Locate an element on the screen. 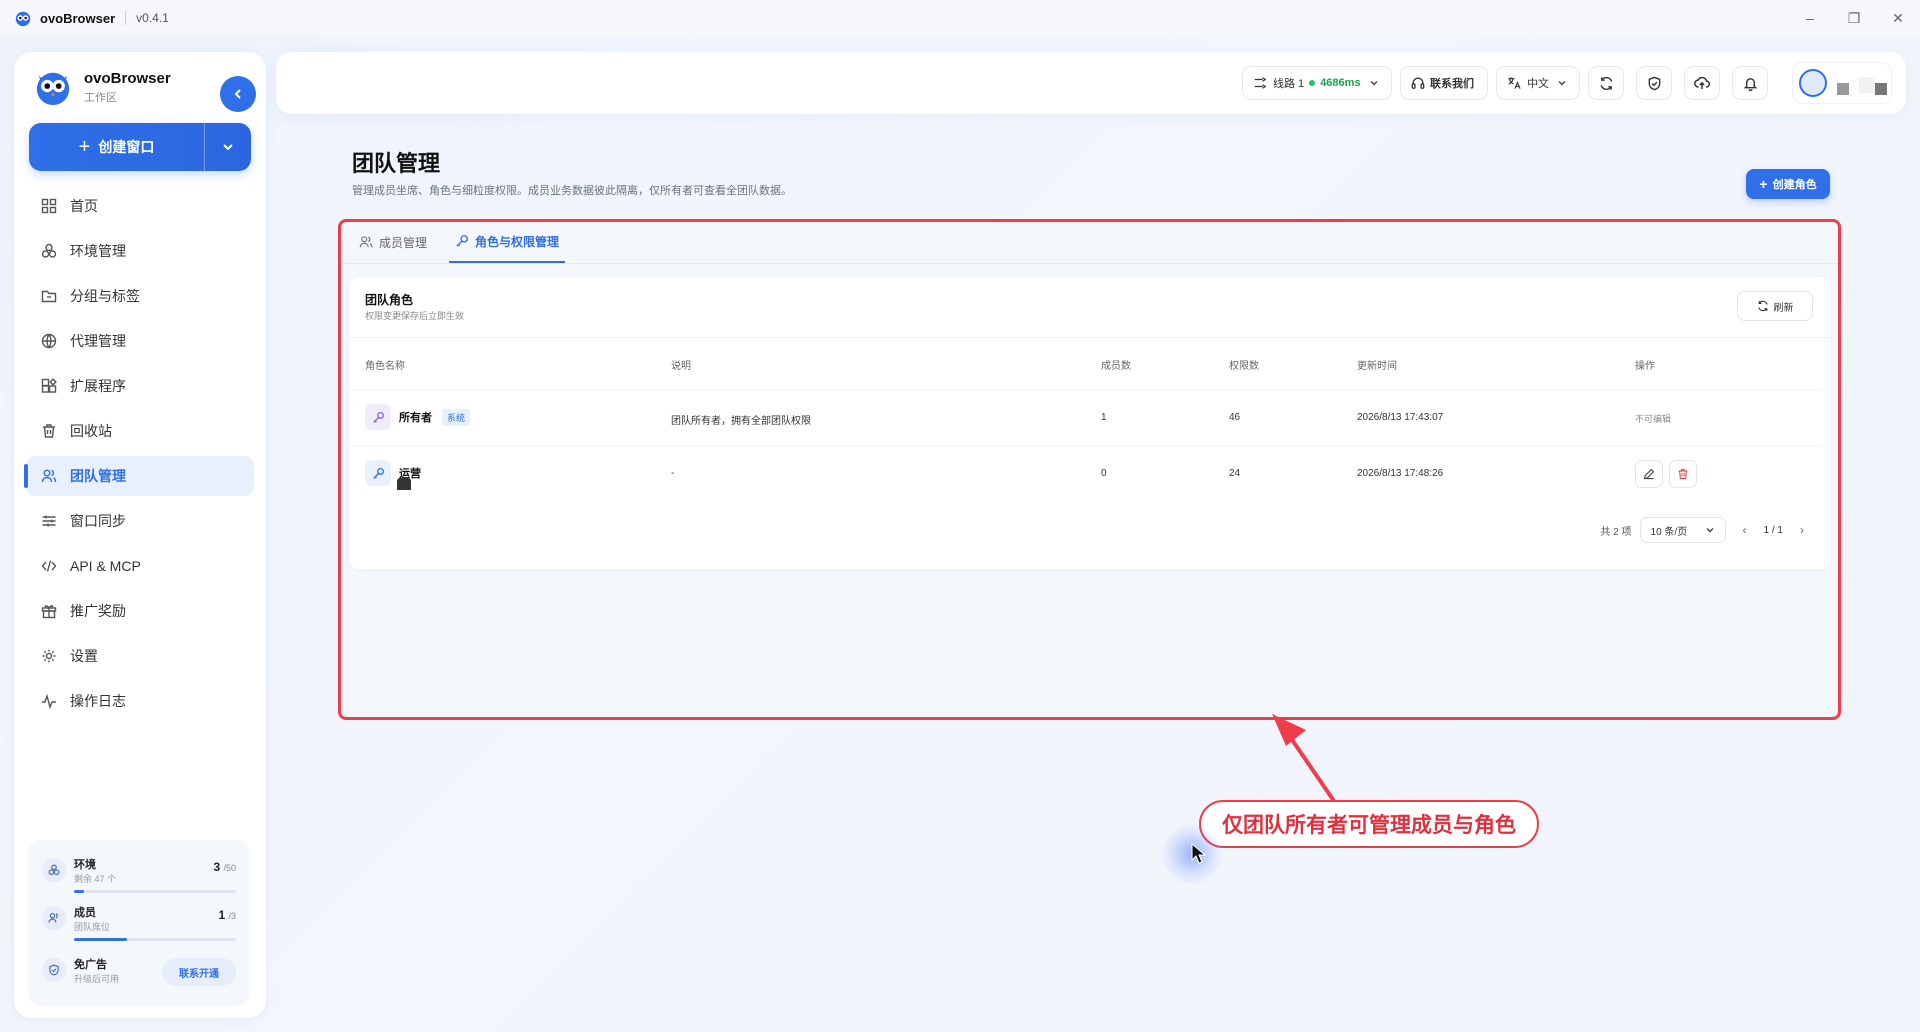 This screenshot has height=1032, width=1920. sidebar-item-label: 推广奖励 is located at coordinates (98, 611).